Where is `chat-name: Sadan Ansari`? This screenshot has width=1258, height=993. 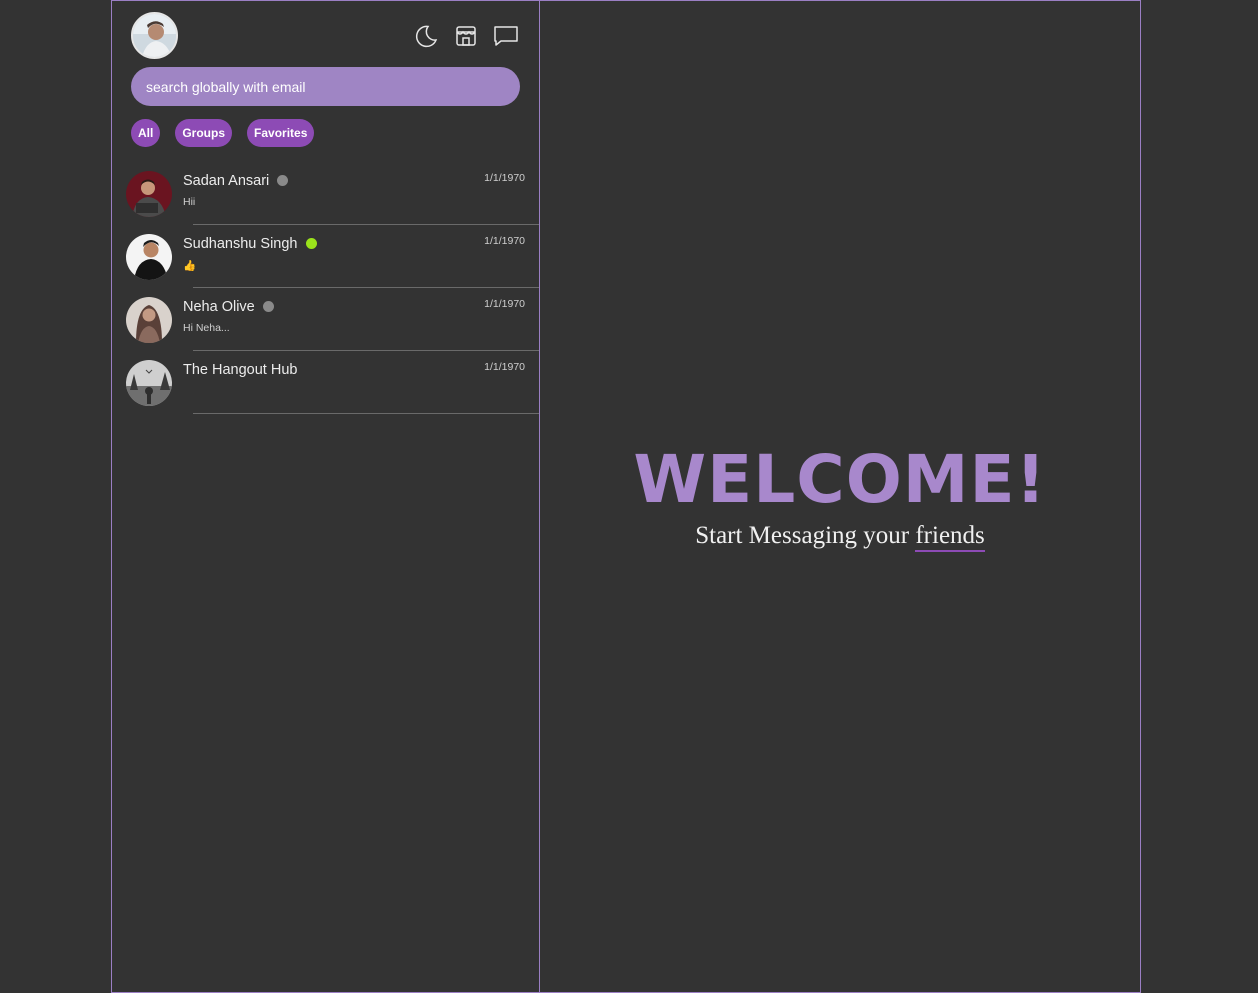
chat-name: Sadan Ansari is located at coordinates (236, 181).